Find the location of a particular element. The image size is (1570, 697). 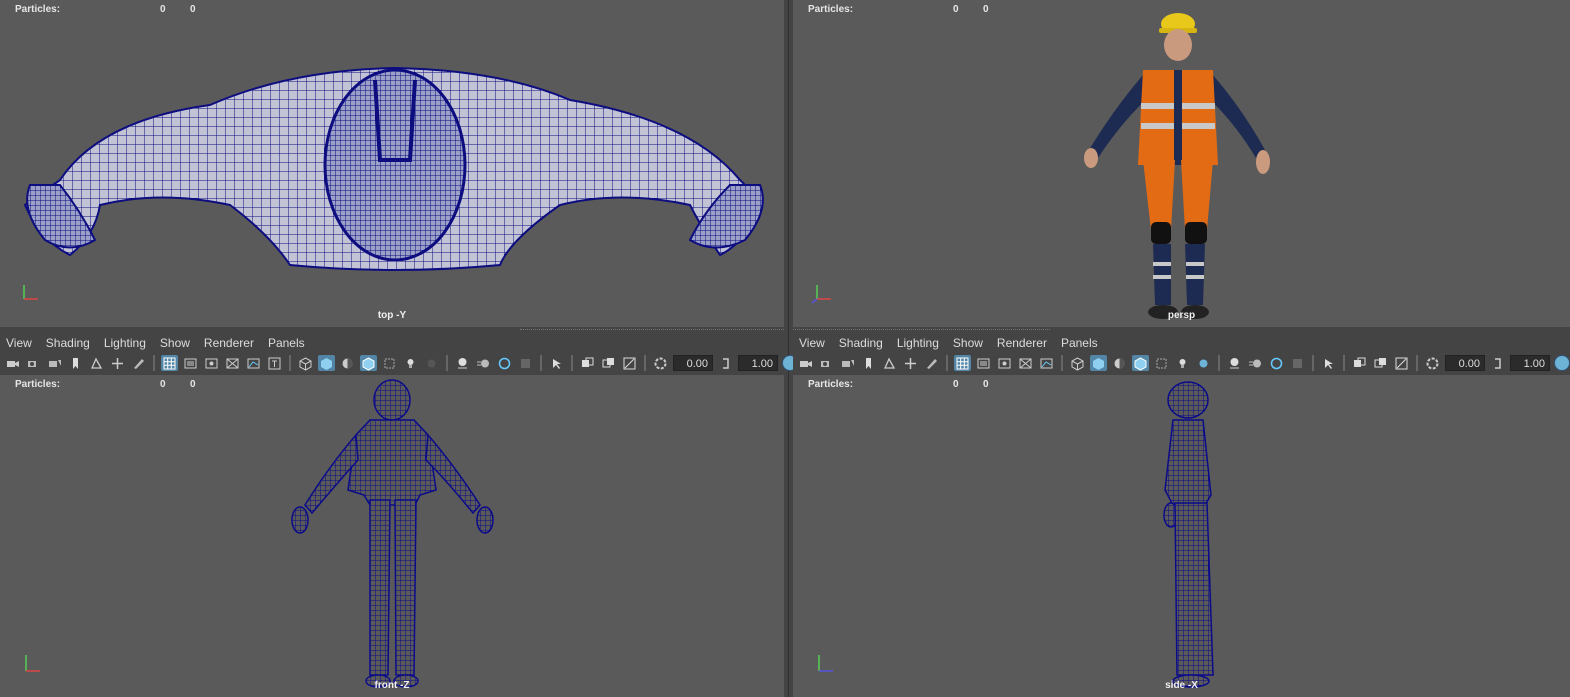

wireframe-top-model is located at coordinates (393, 168).